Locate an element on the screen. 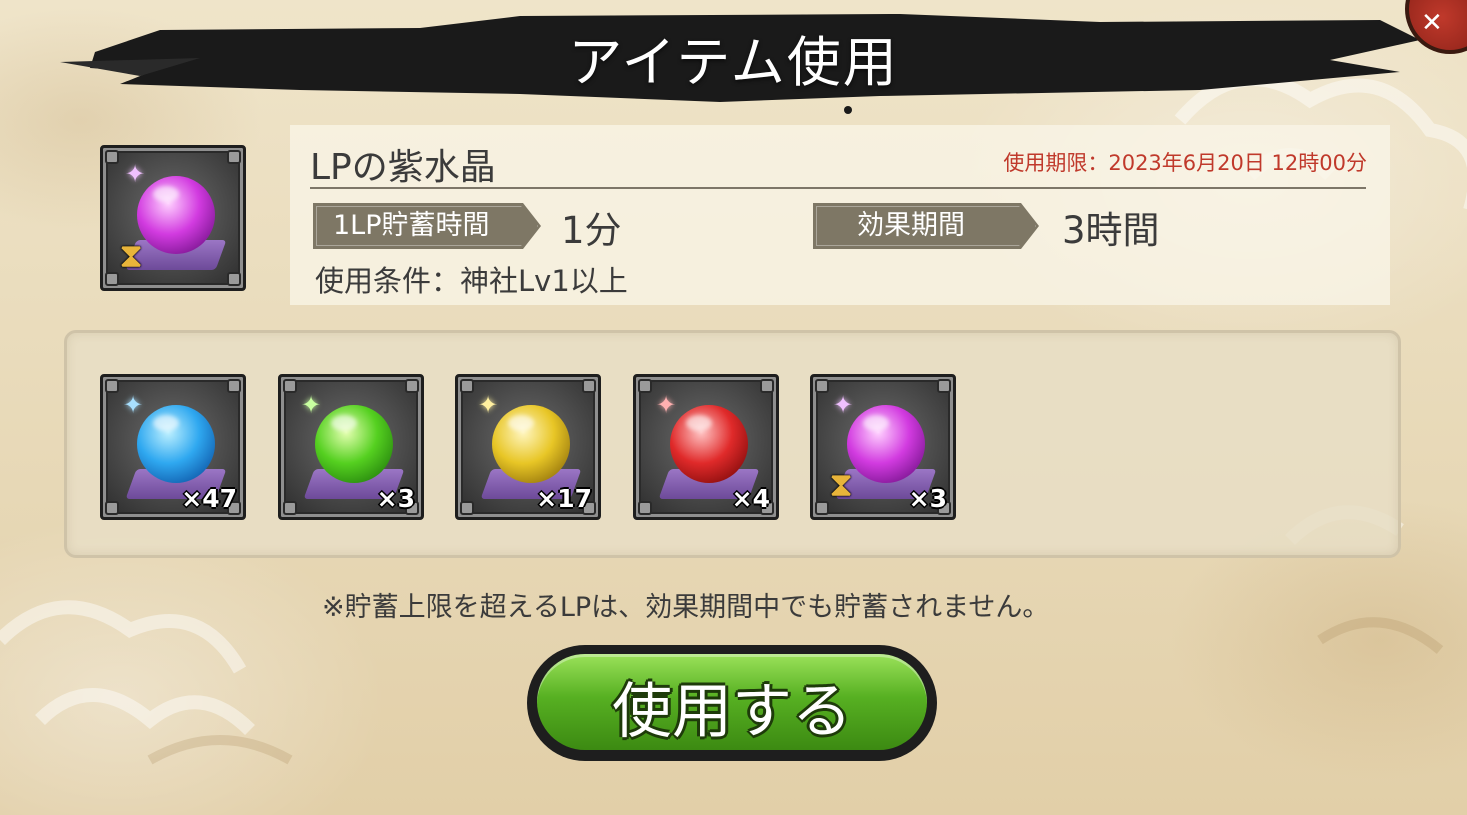 Image resolution: width=1467 pixels, height=815 pixels. red-crystal-icon is located at coordinates (709, 444).